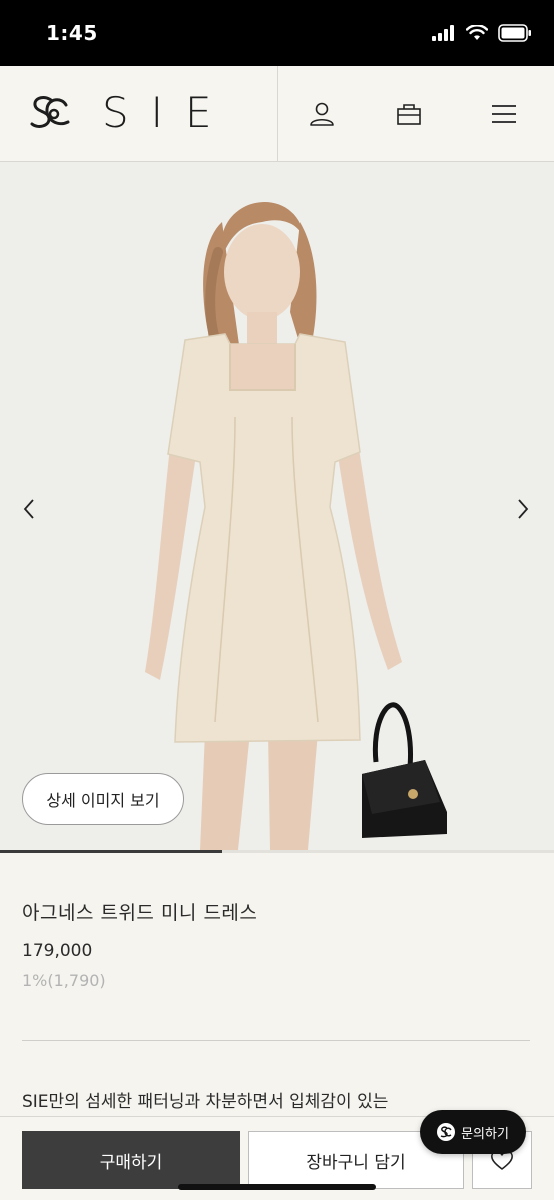  Describe the element at coordinates (477, 32) in the screenshot. I see `wifi-icon` at that location.